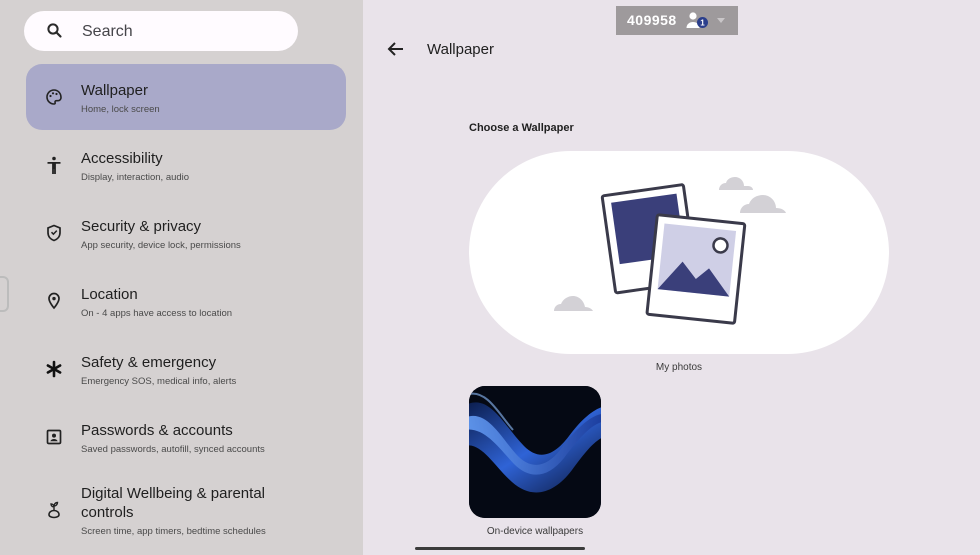  I want to click on user-id-text: 409958, so click(652, 20).